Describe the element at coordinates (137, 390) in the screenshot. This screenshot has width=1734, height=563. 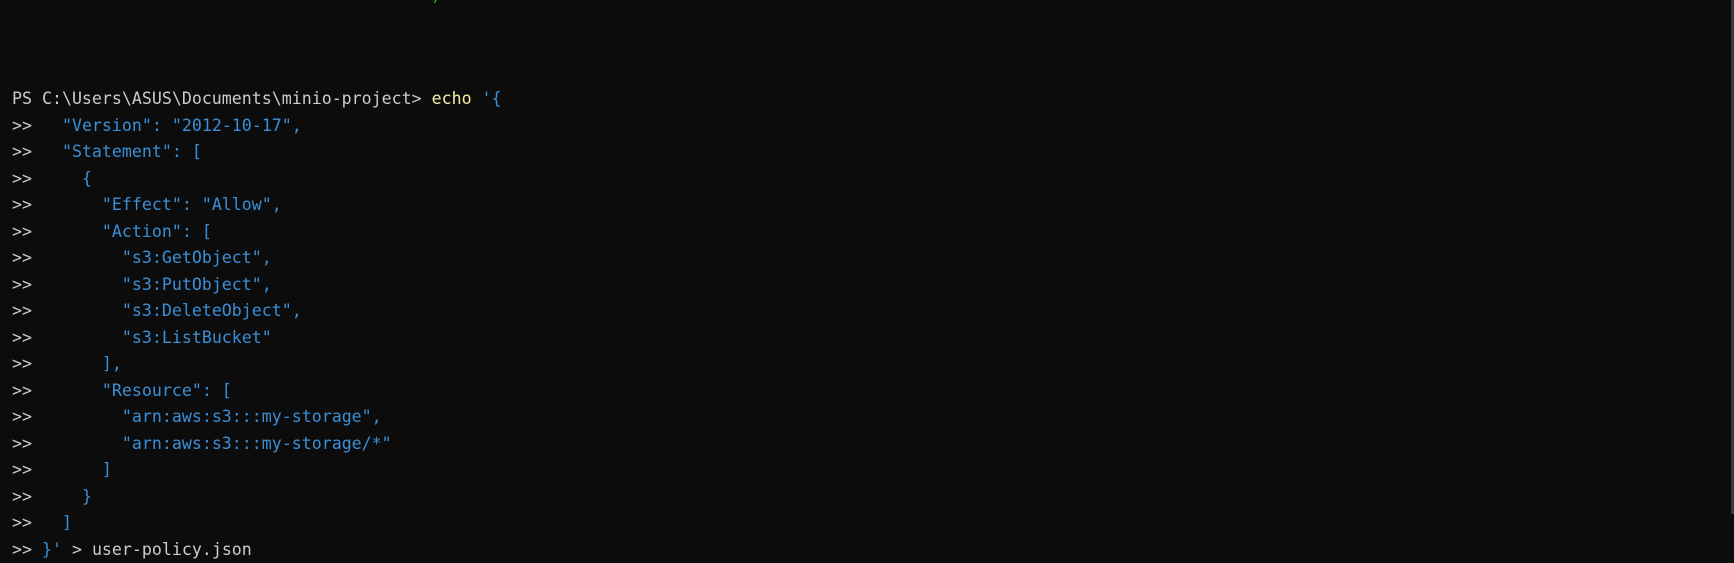
I see `string-literal: "Resource": [` at that location.